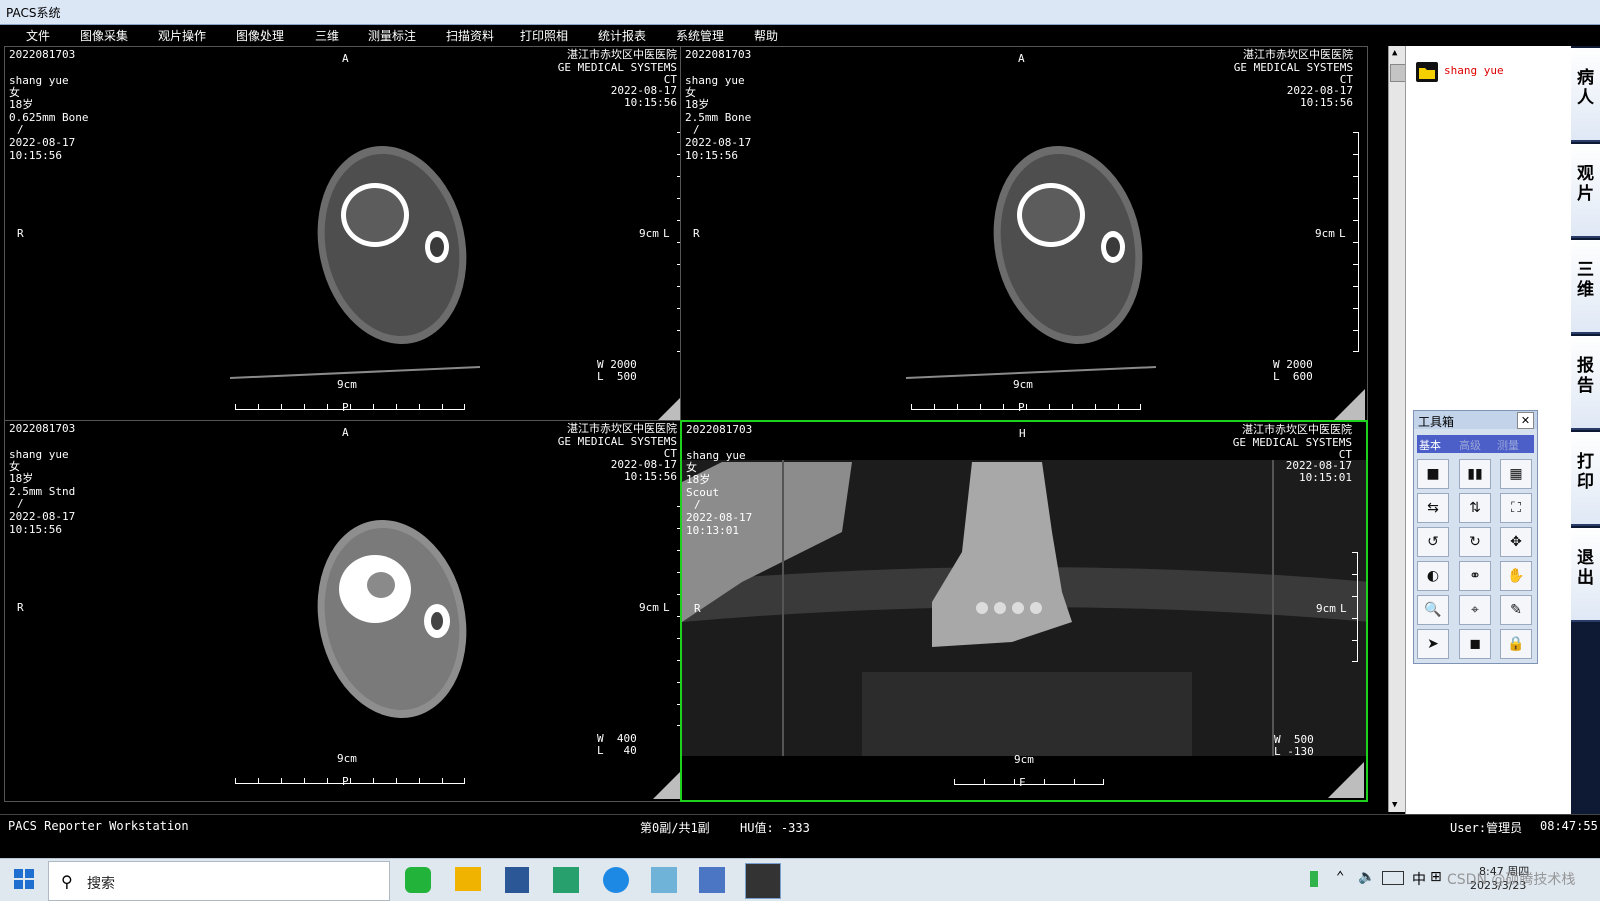  I want to click on menu-image-capture: 图像采集, so click(104, 35).